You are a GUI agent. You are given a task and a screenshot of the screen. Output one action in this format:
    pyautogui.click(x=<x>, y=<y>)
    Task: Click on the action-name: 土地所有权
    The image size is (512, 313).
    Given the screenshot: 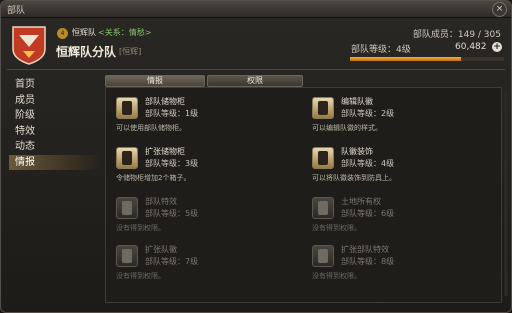 What is the action you would take?
    pyautogui.click(x=361, y=201)
    